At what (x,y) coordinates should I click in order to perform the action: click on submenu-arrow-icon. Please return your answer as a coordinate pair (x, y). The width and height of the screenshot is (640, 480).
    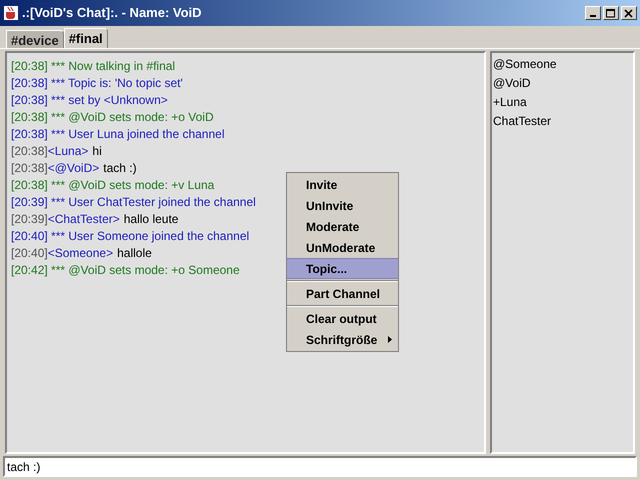
    Looking at the image, I should click on (390, 339).